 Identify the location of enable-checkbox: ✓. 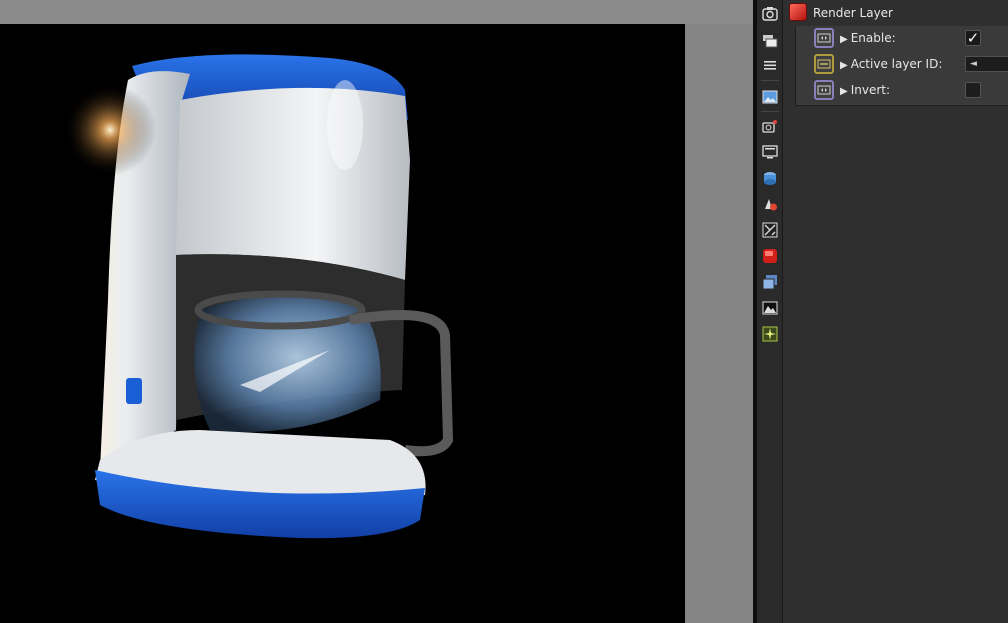
(973, 38).